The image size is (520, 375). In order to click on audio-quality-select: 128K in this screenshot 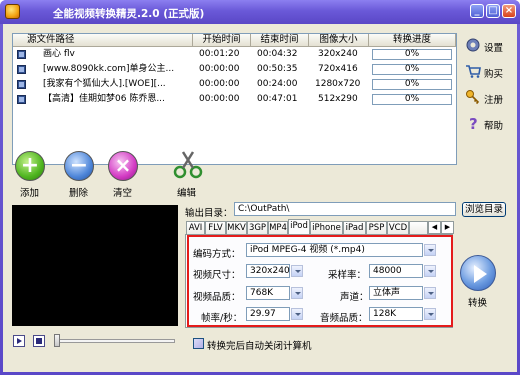, I will do `click(396, 314)`.